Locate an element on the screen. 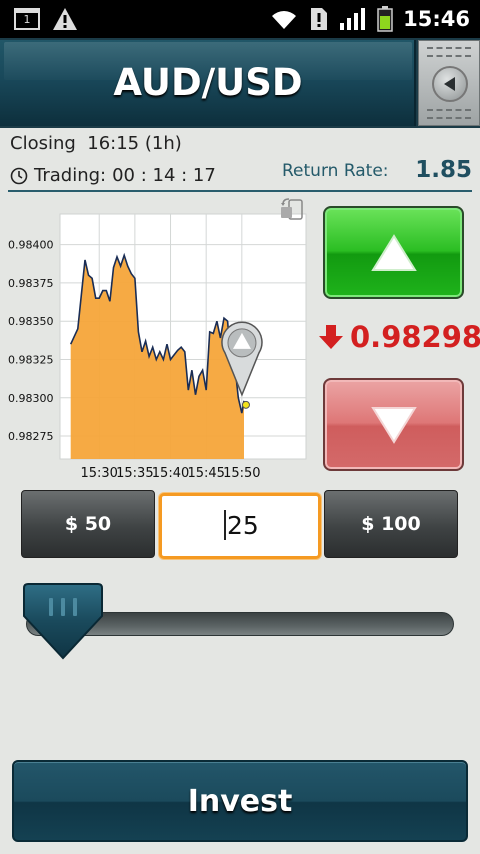 The height and width of the screenshot is (854, 480). warning-icon is located at coordinates (65, 19).